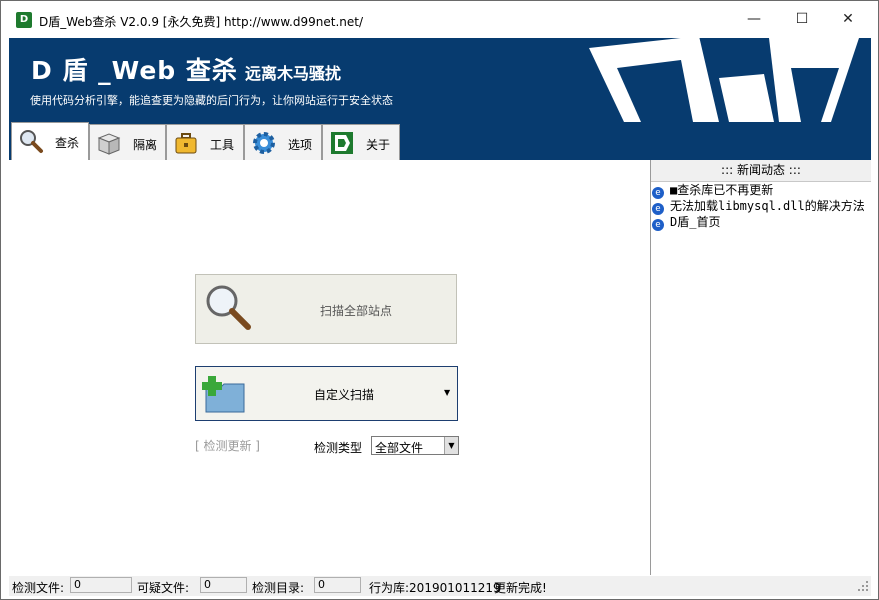 The image size is (879, 600). I want to click on tab-scan: 查杀, so click(50, 141).